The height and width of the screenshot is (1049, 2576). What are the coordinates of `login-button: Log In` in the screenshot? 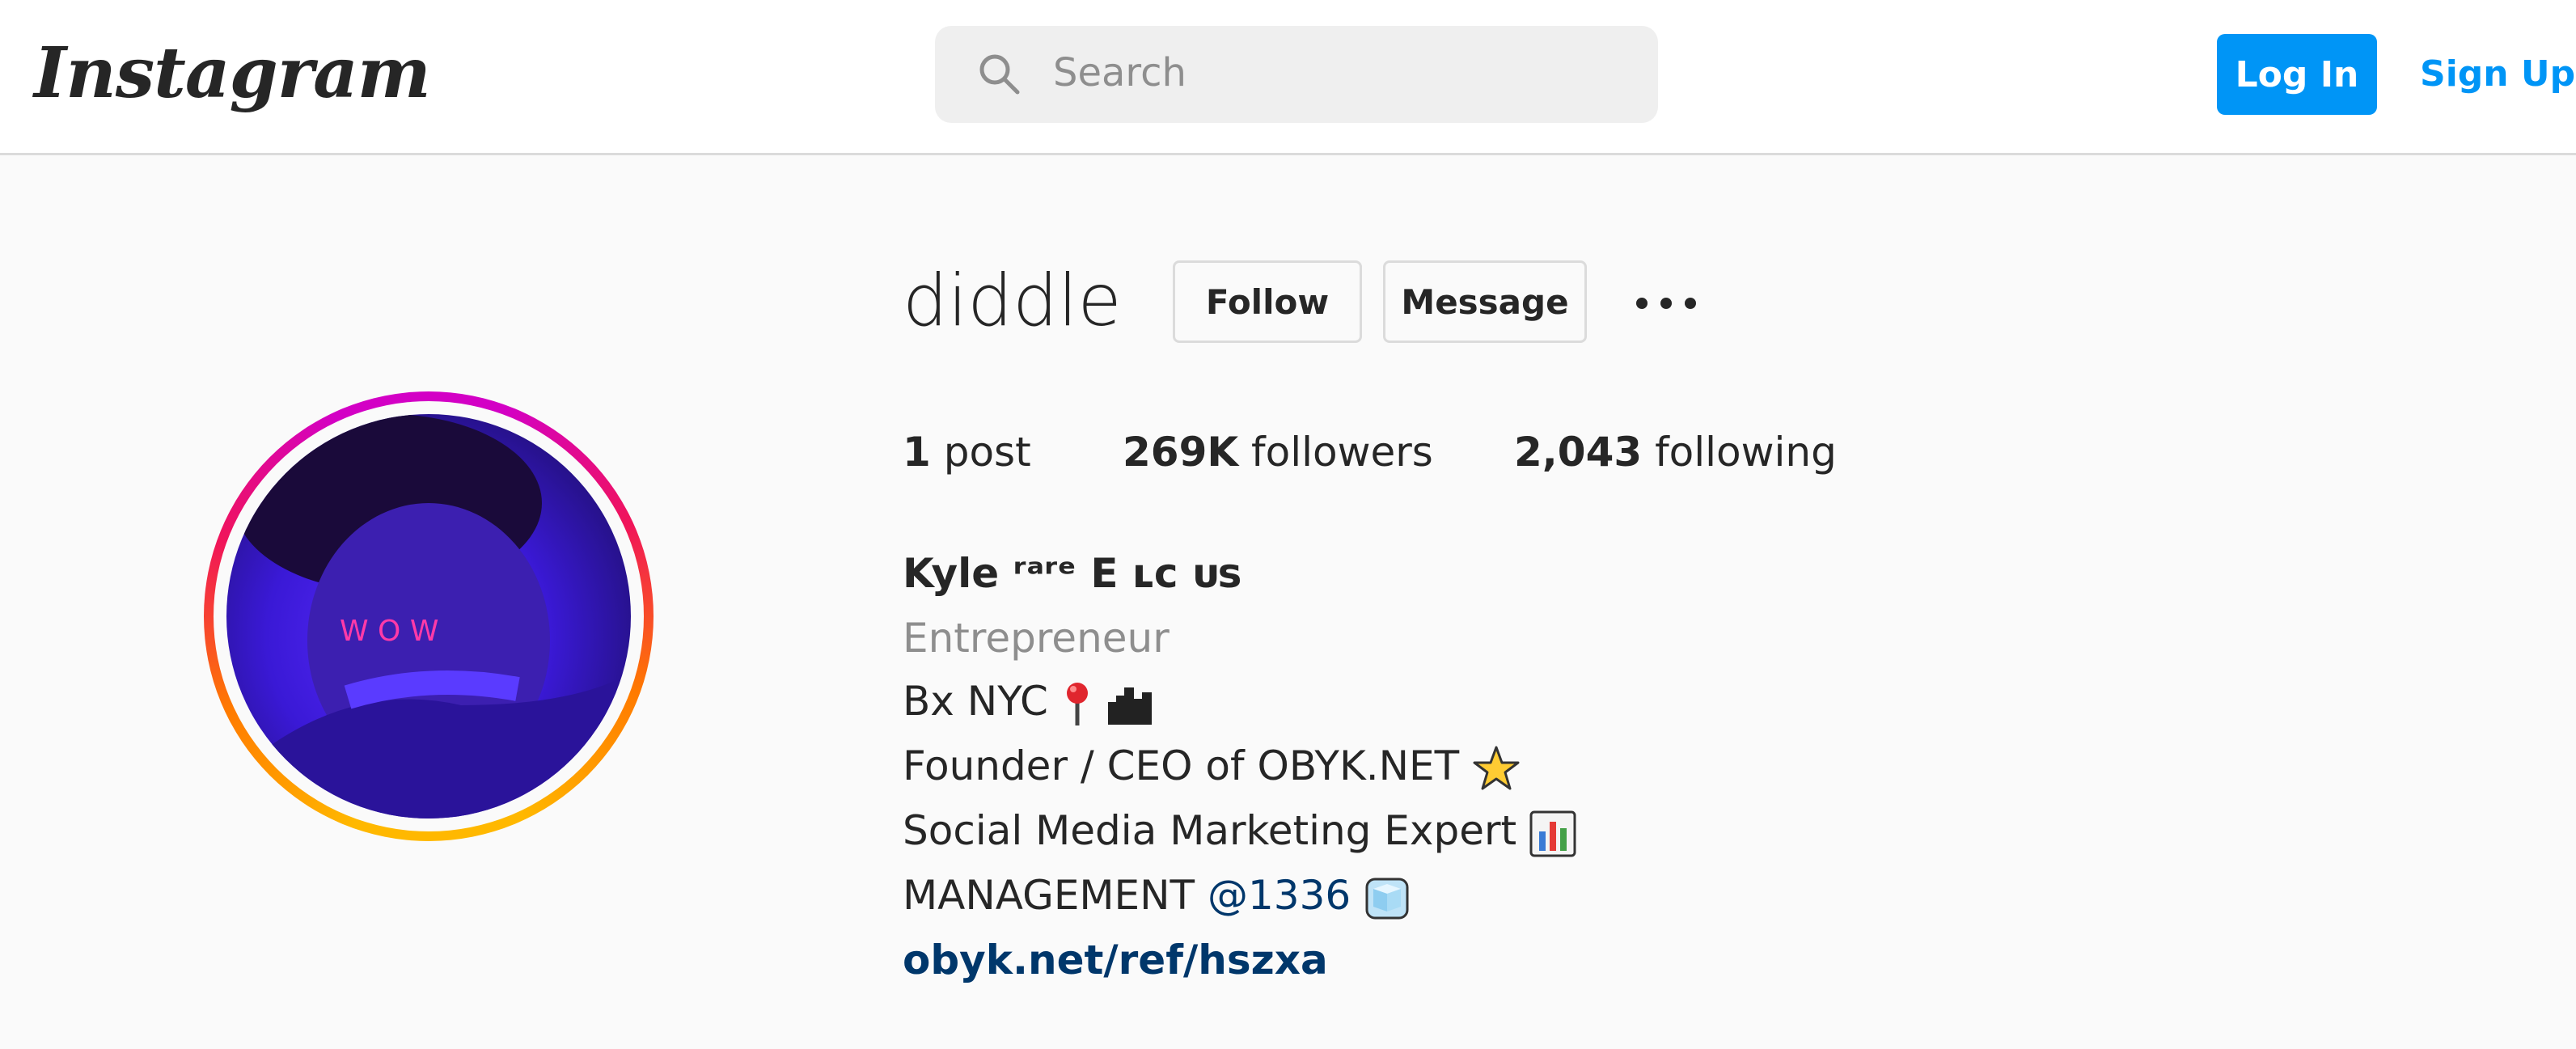 It's located at (2297, 74).